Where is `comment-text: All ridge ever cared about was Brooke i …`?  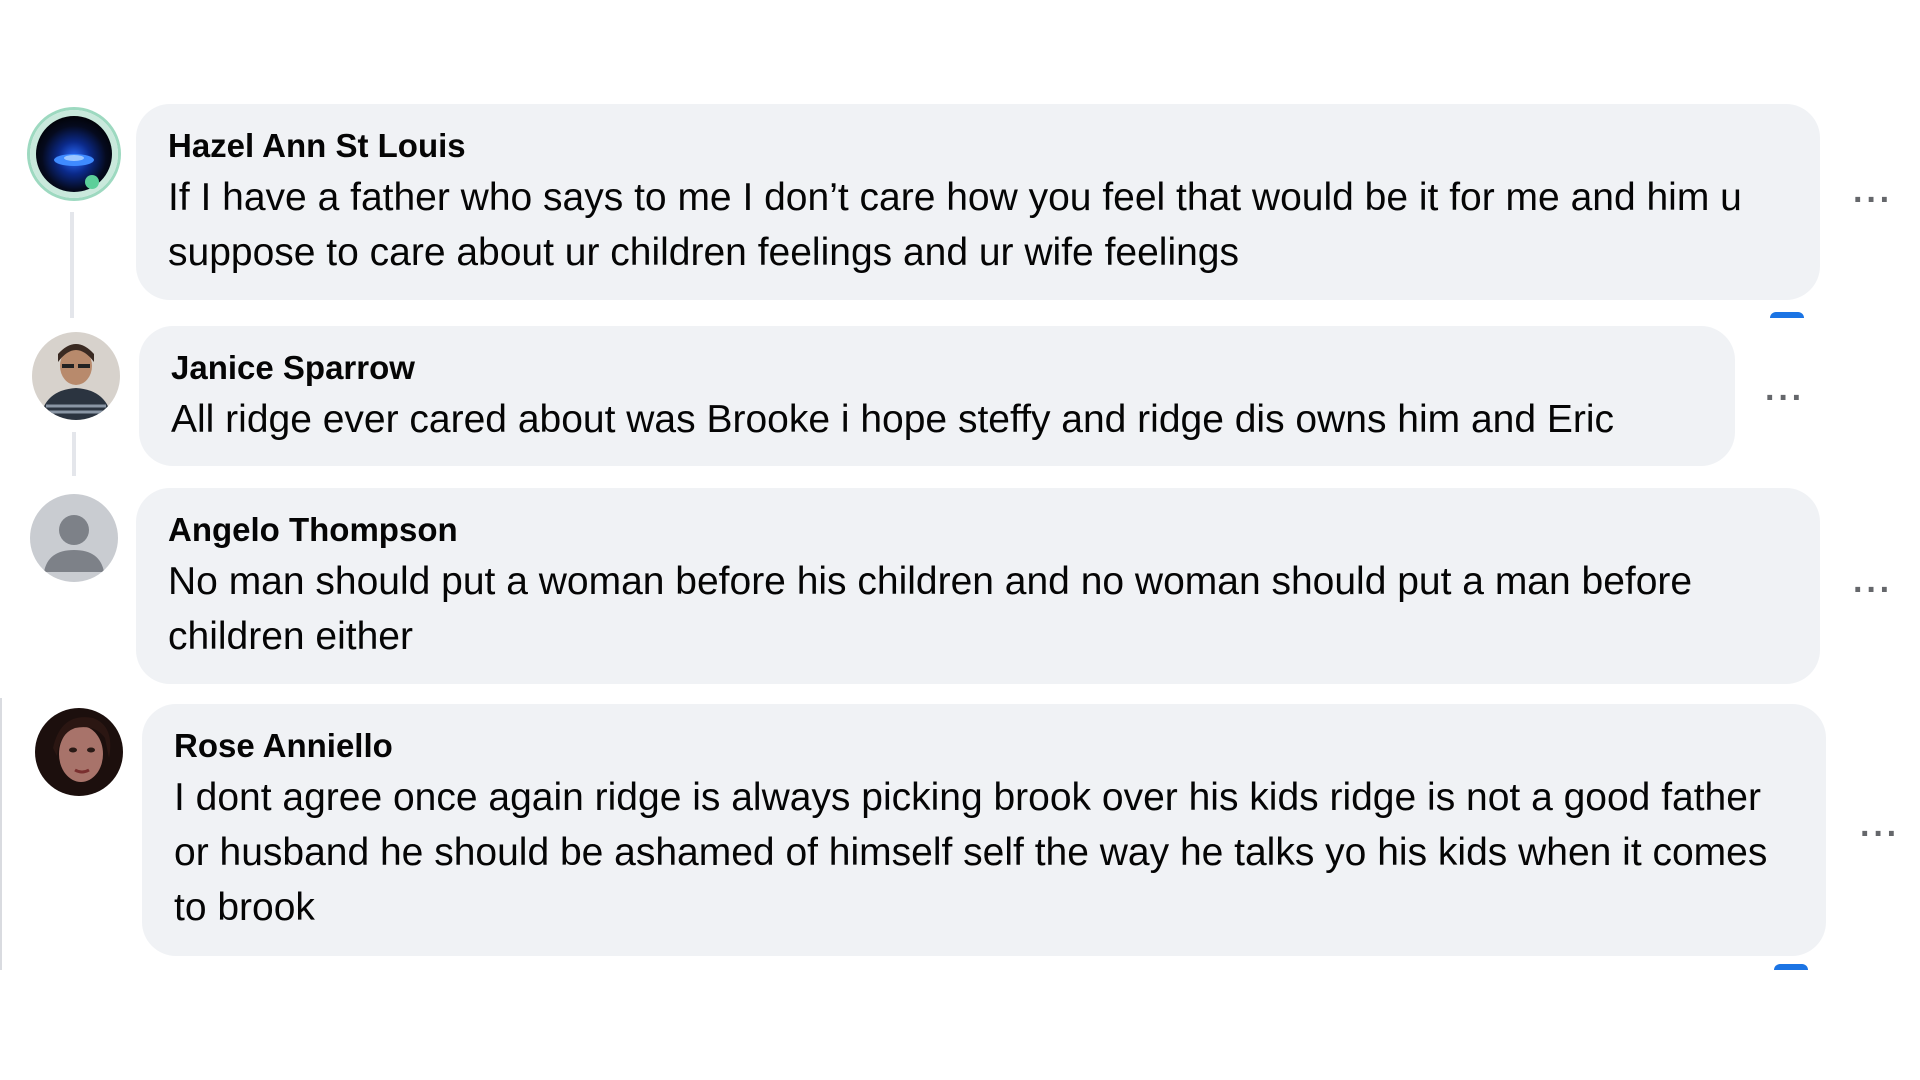 comment-text: All ridge ever cared about was Brooke i … is located at coordinates (893, 419).